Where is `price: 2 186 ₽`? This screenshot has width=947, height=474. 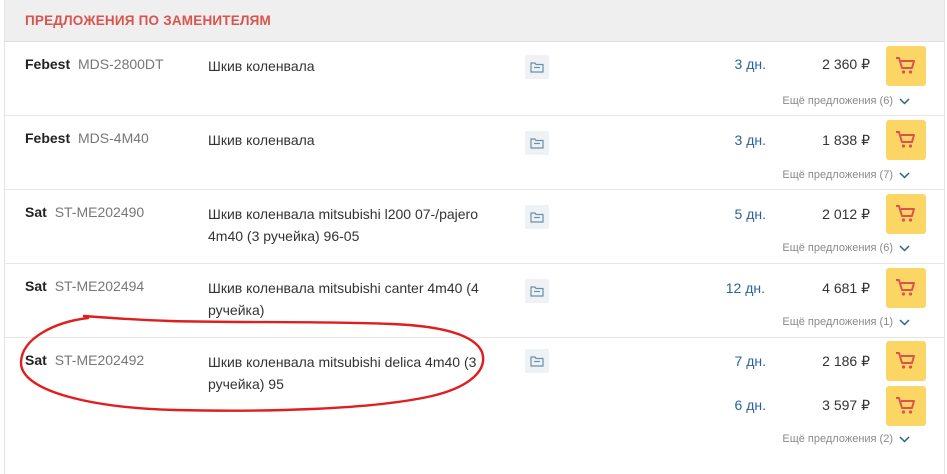 price: 2 186 ₽ is located at coordinates (846, 361).